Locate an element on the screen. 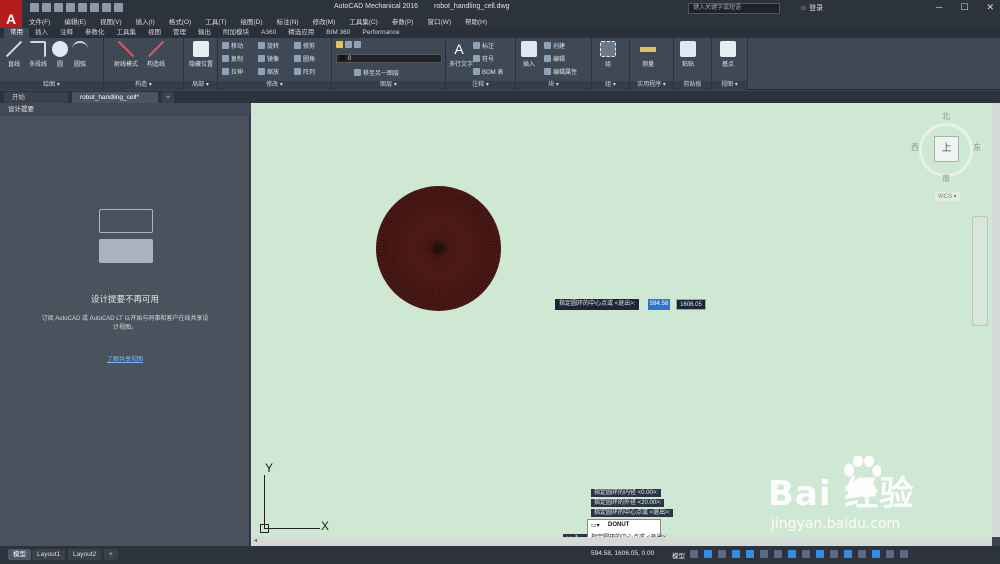 The image size is (1000, 564). tab-a360: A360 is located at coordinates (268, 33).